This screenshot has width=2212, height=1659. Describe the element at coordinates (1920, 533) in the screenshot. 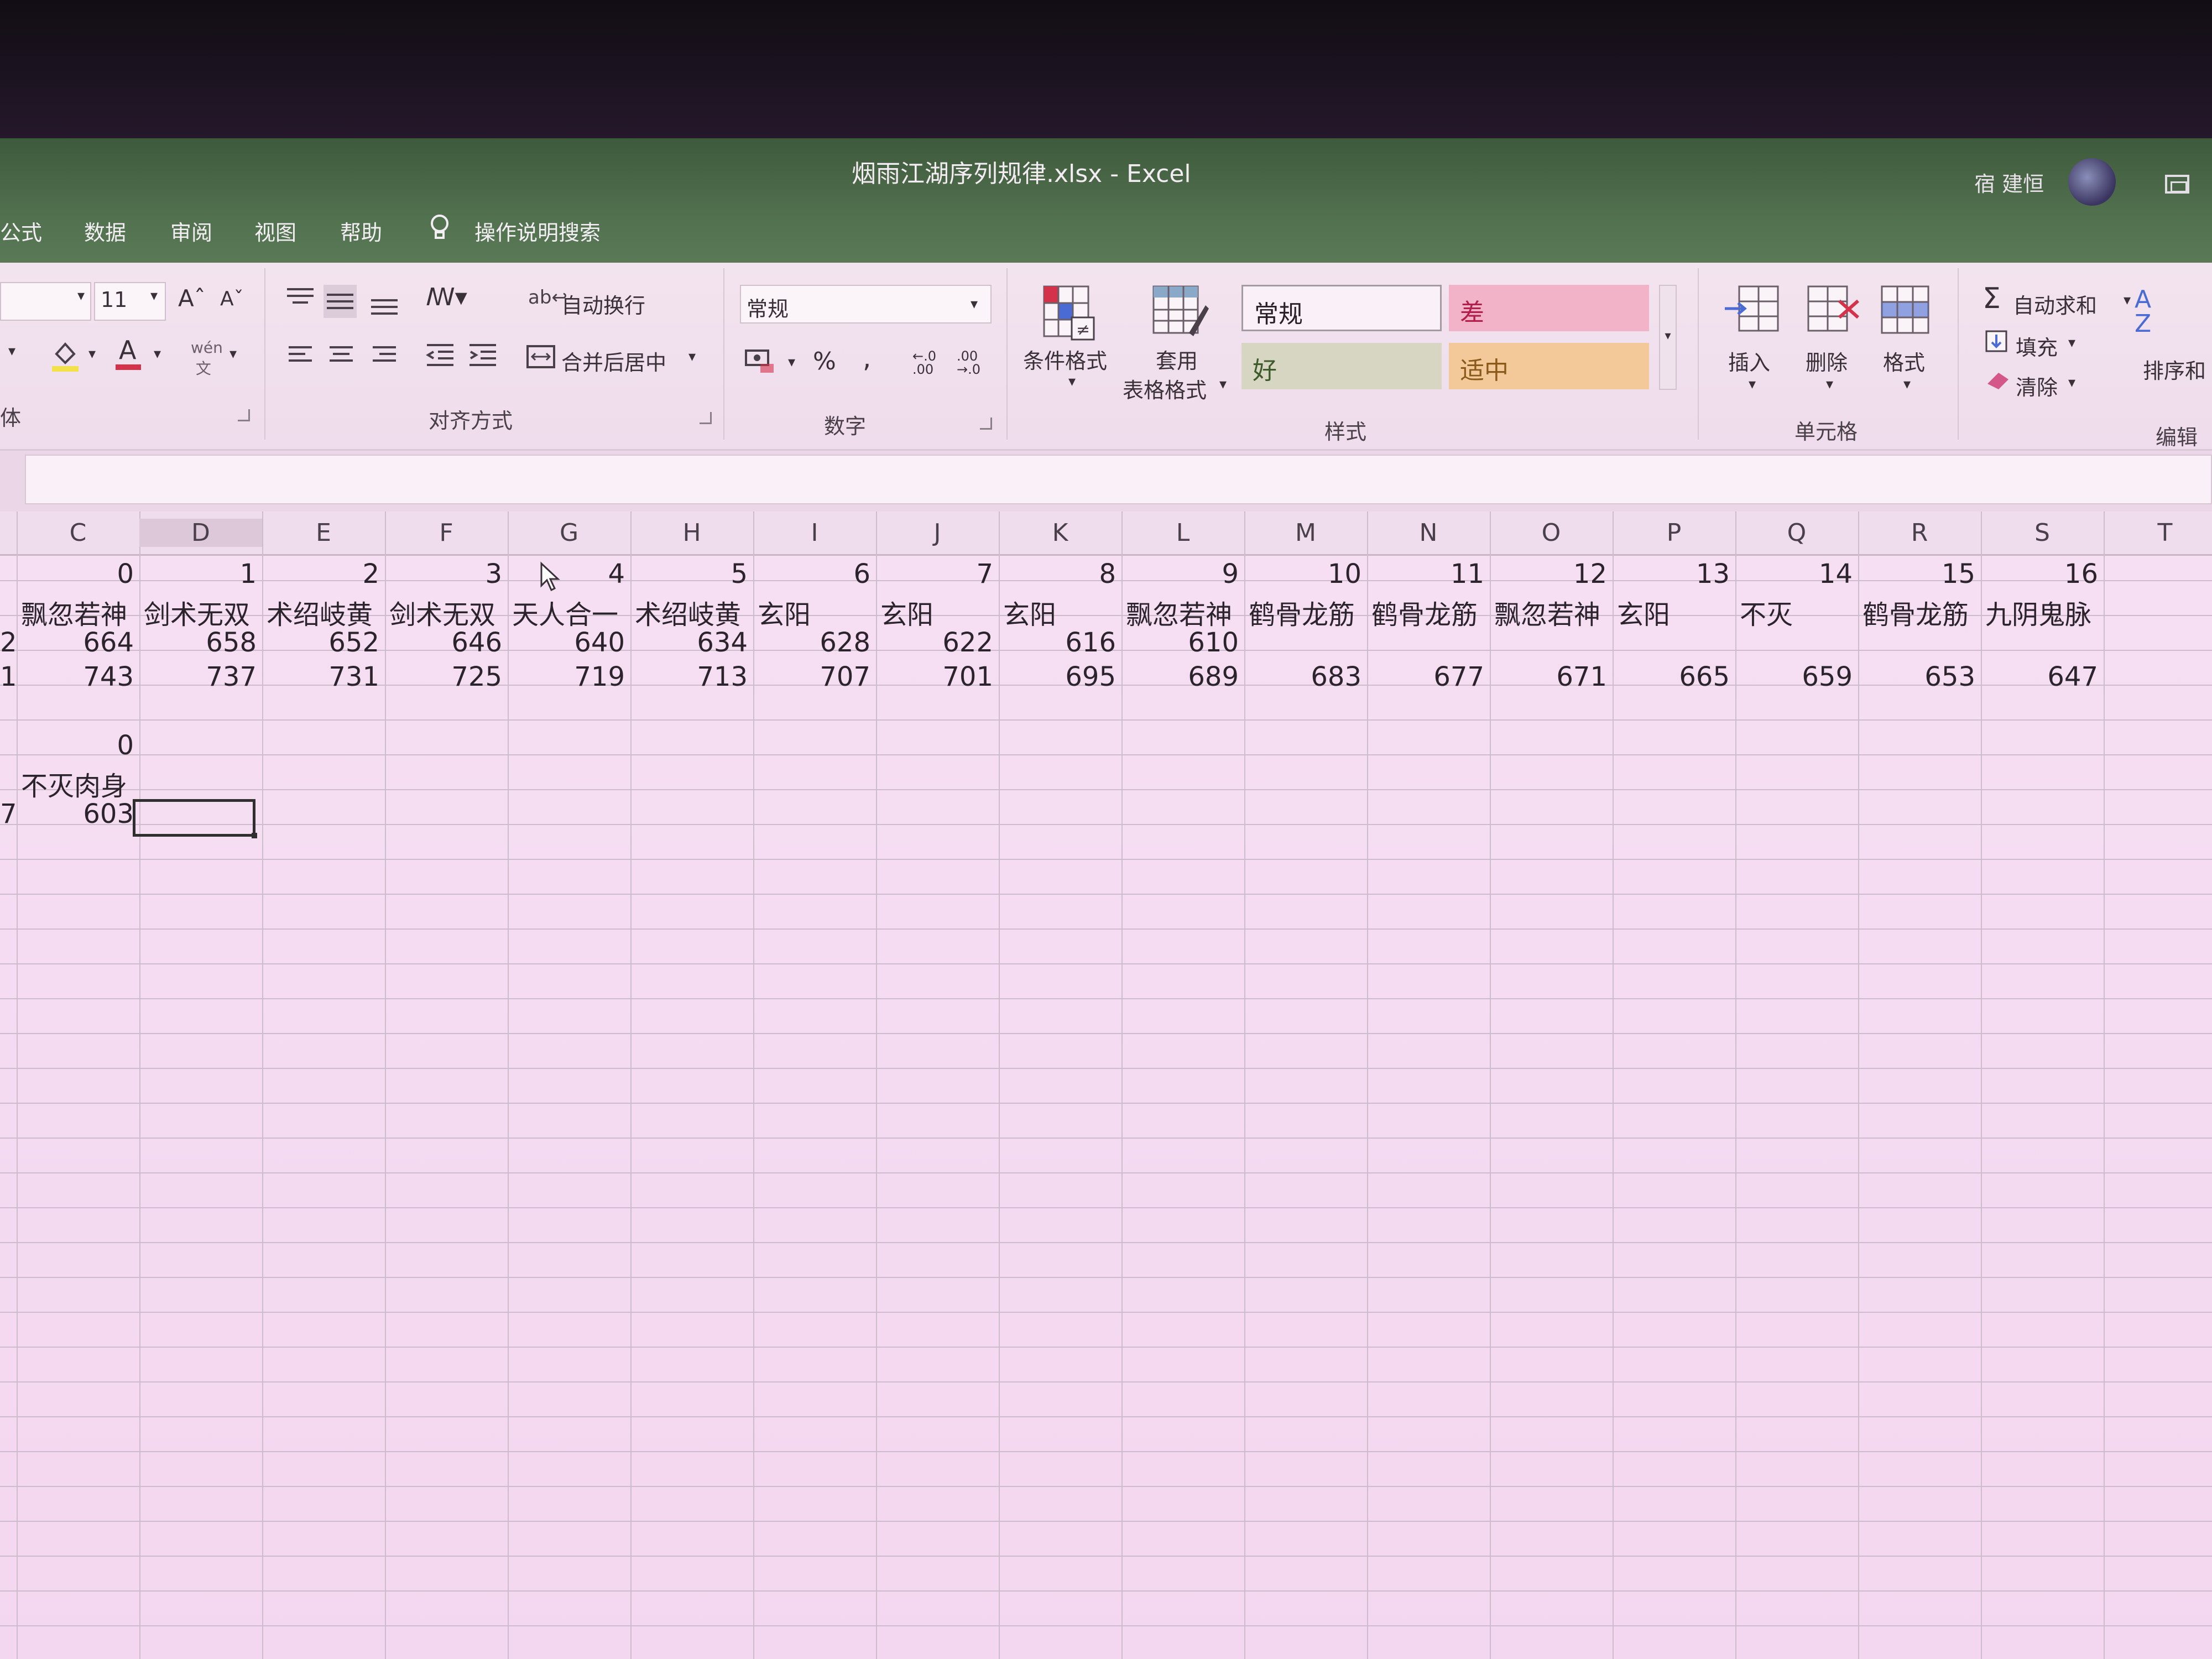

I see `column-header-r: R` at that location.